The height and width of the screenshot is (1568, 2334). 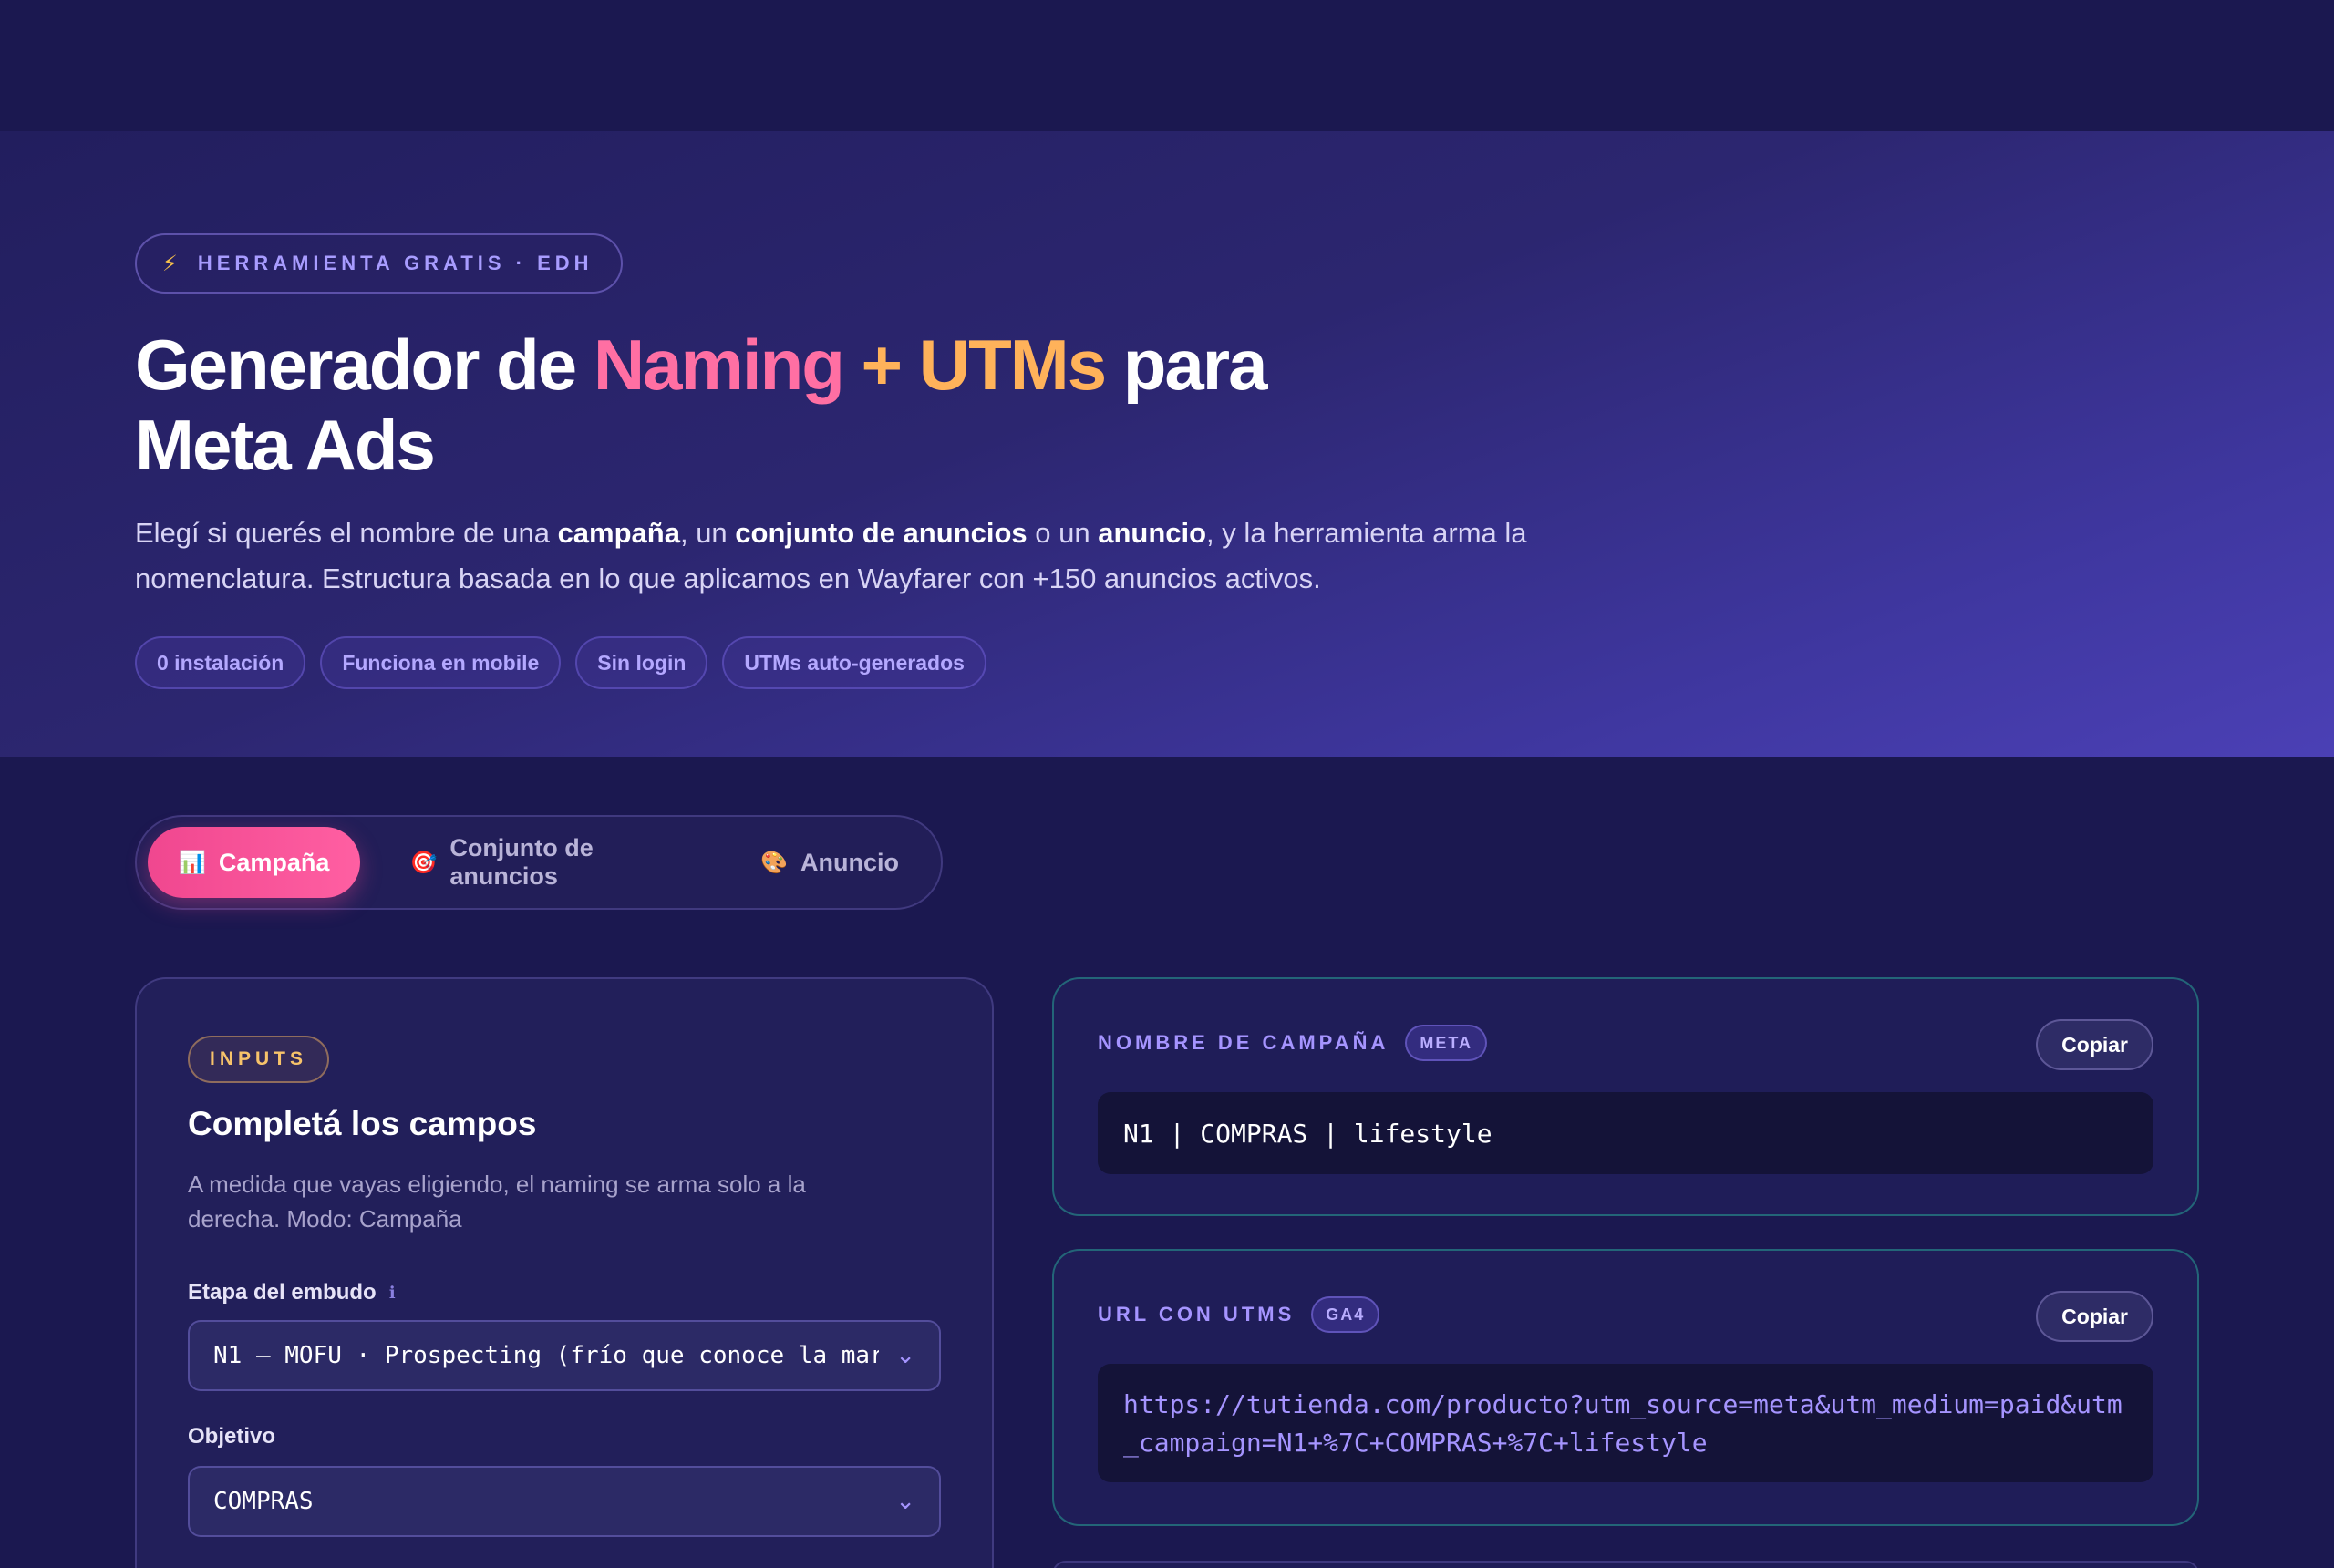 What do you see at coordinates (1197, 1314) in the screenshot?
I see `utm-url-label: URL CON UTMS` at bounding box center [1197, 1314].